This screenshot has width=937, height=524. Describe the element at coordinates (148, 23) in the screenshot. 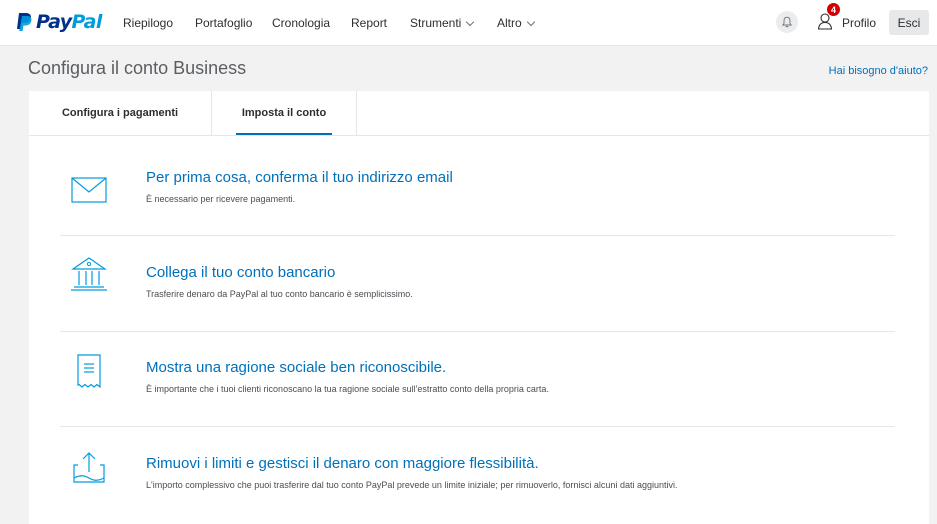

I see `nav-item-riepilogo: Riepilogo` at that location.